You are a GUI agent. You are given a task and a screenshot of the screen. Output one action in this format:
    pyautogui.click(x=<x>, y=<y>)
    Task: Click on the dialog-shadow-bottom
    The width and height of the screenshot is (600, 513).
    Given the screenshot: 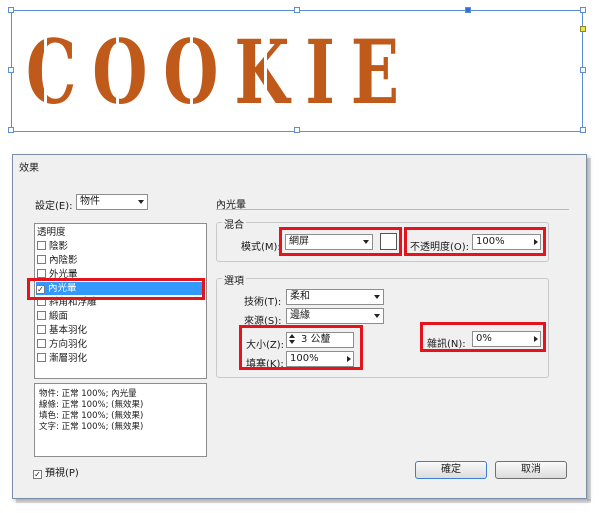 What is the action you would take?
    pyautogui.click(x=303, y=501)
    